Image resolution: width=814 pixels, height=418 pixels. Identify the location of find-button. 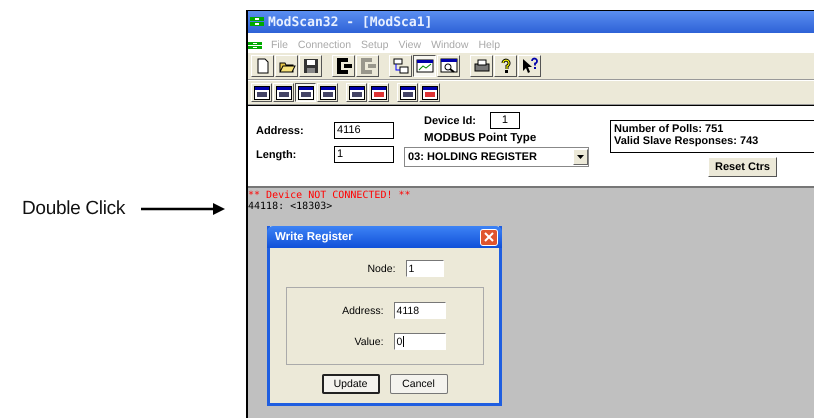
(448, 66).